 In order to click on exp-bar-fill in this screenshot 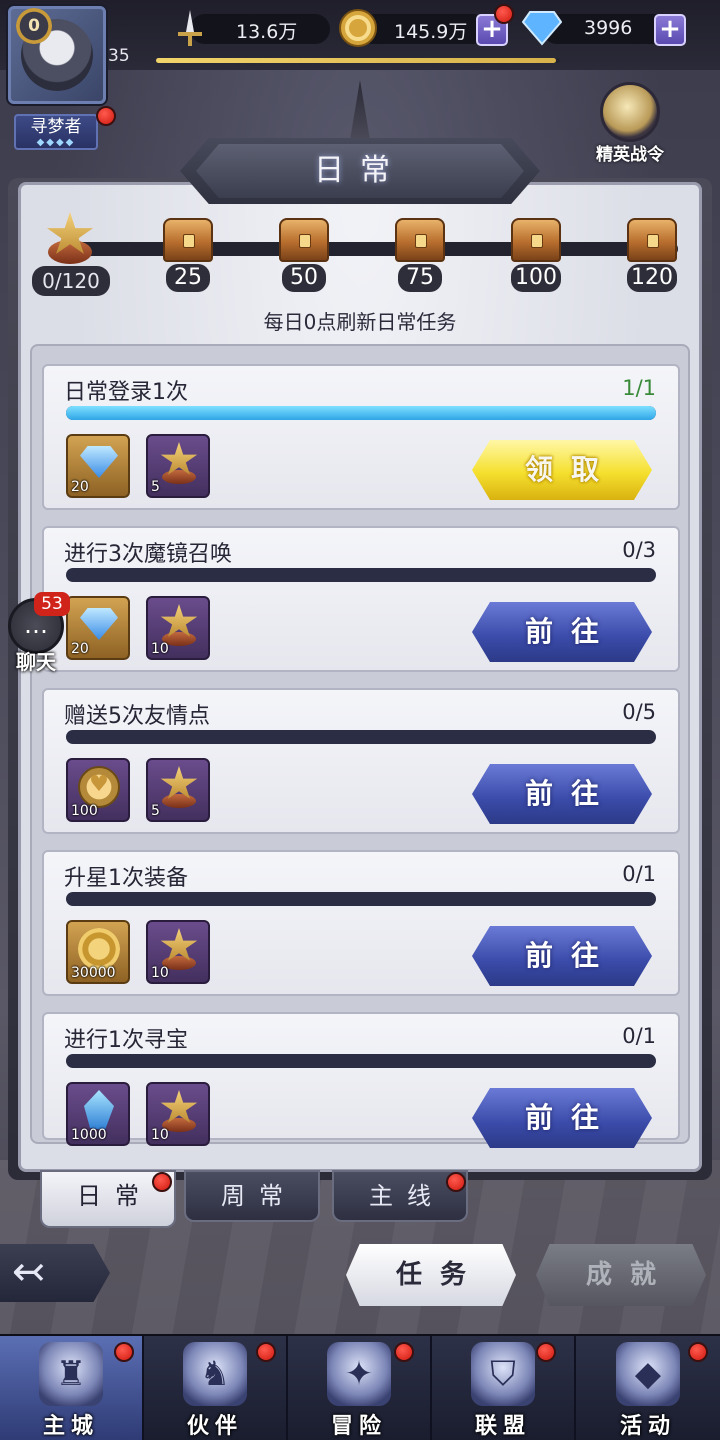, I will do `click(356, 60)`.